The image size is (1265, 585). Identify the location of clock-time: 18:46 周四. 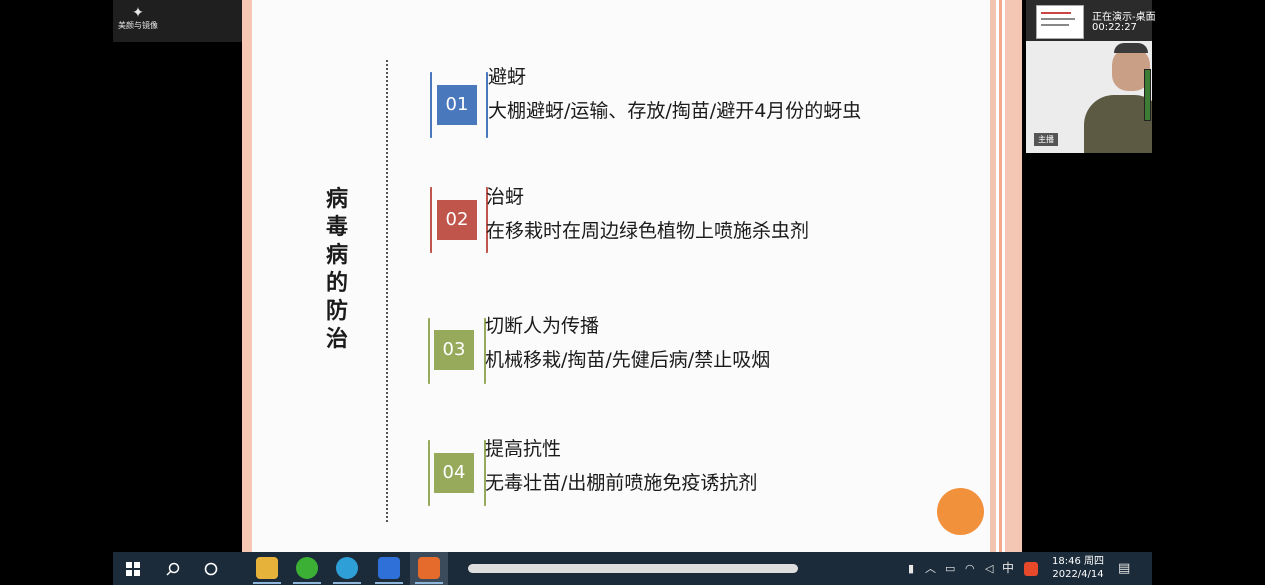
(1078, 561).